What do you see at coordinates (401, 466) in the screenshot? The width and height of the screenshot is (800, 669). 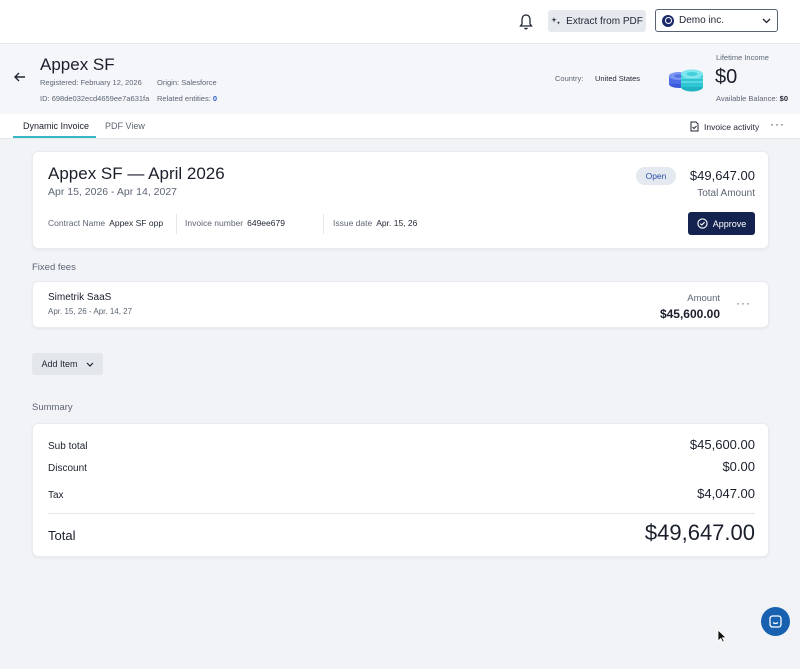 I see `summary-row: Discount $0.00` at bounding box center [401, 466].